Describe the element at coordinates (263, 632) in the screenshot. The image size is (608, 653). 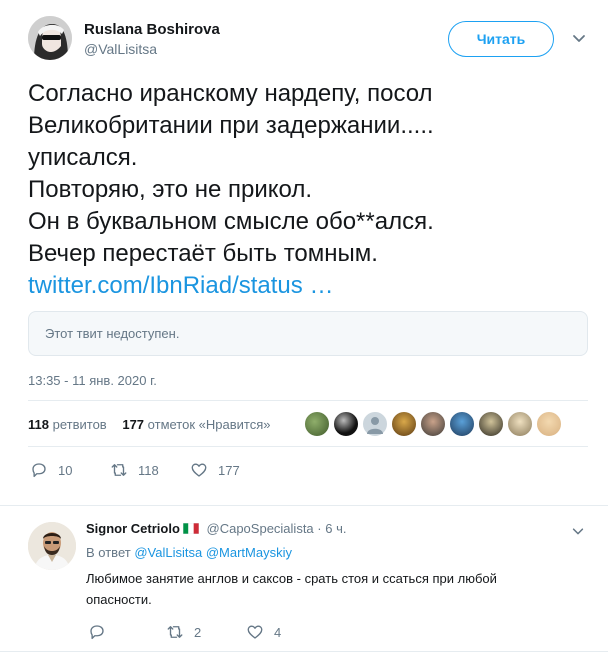
I see `reply-like-button: 4` at that location.